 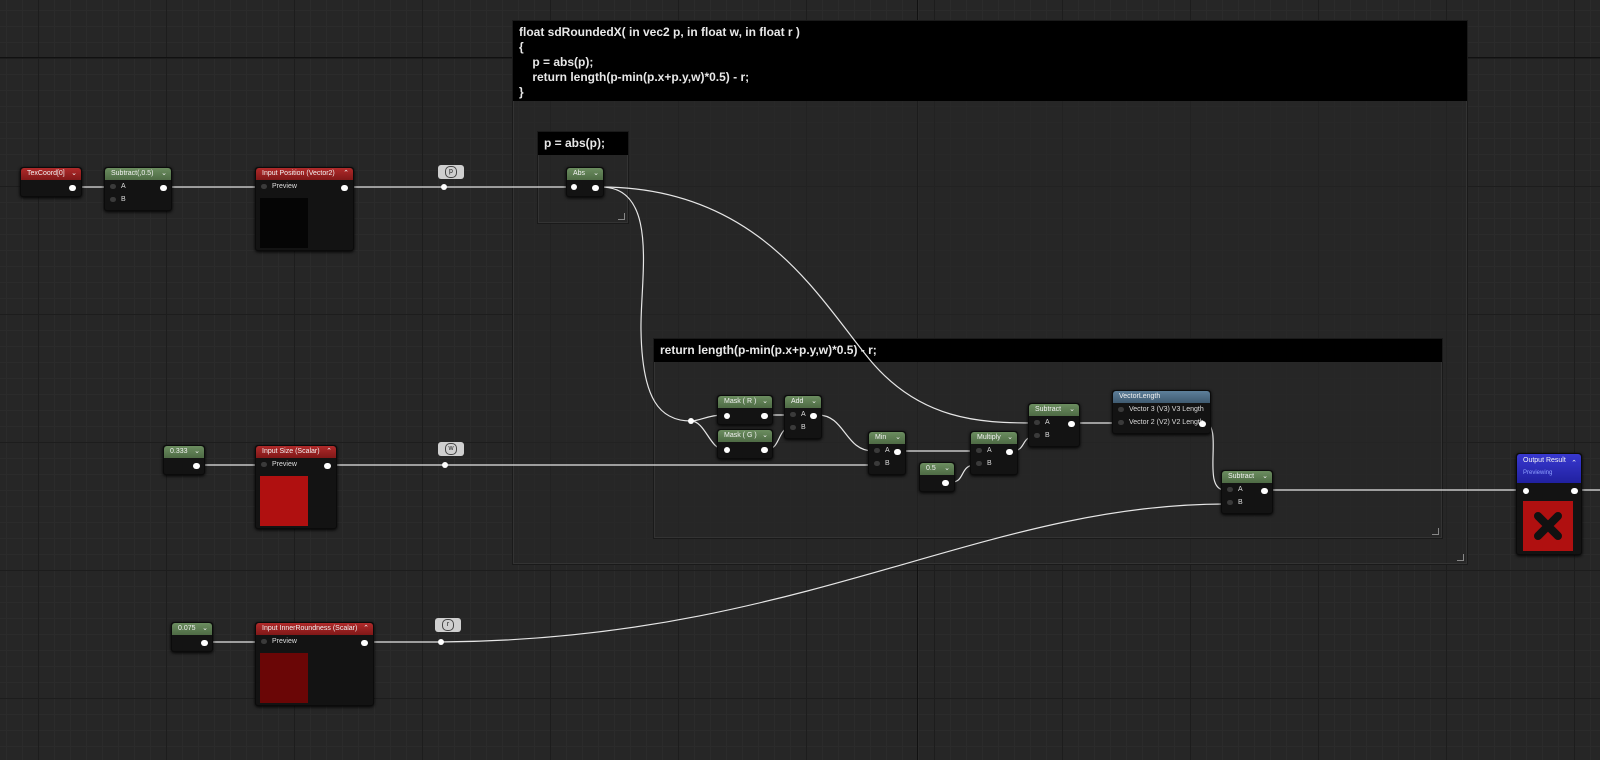 What do you see at coordinates (1549, 504) in the screenshot?
I see `node-output-result: Output Result Previewing ⌃` at bounding box center [1549, 504].